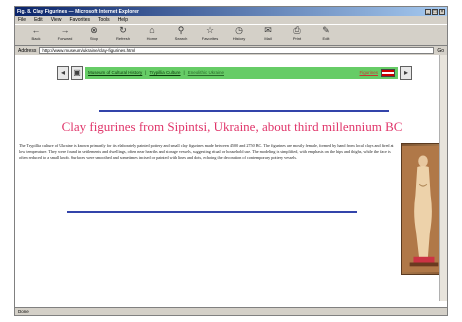  I want to click on menu-help: Help, so click(123, 20).